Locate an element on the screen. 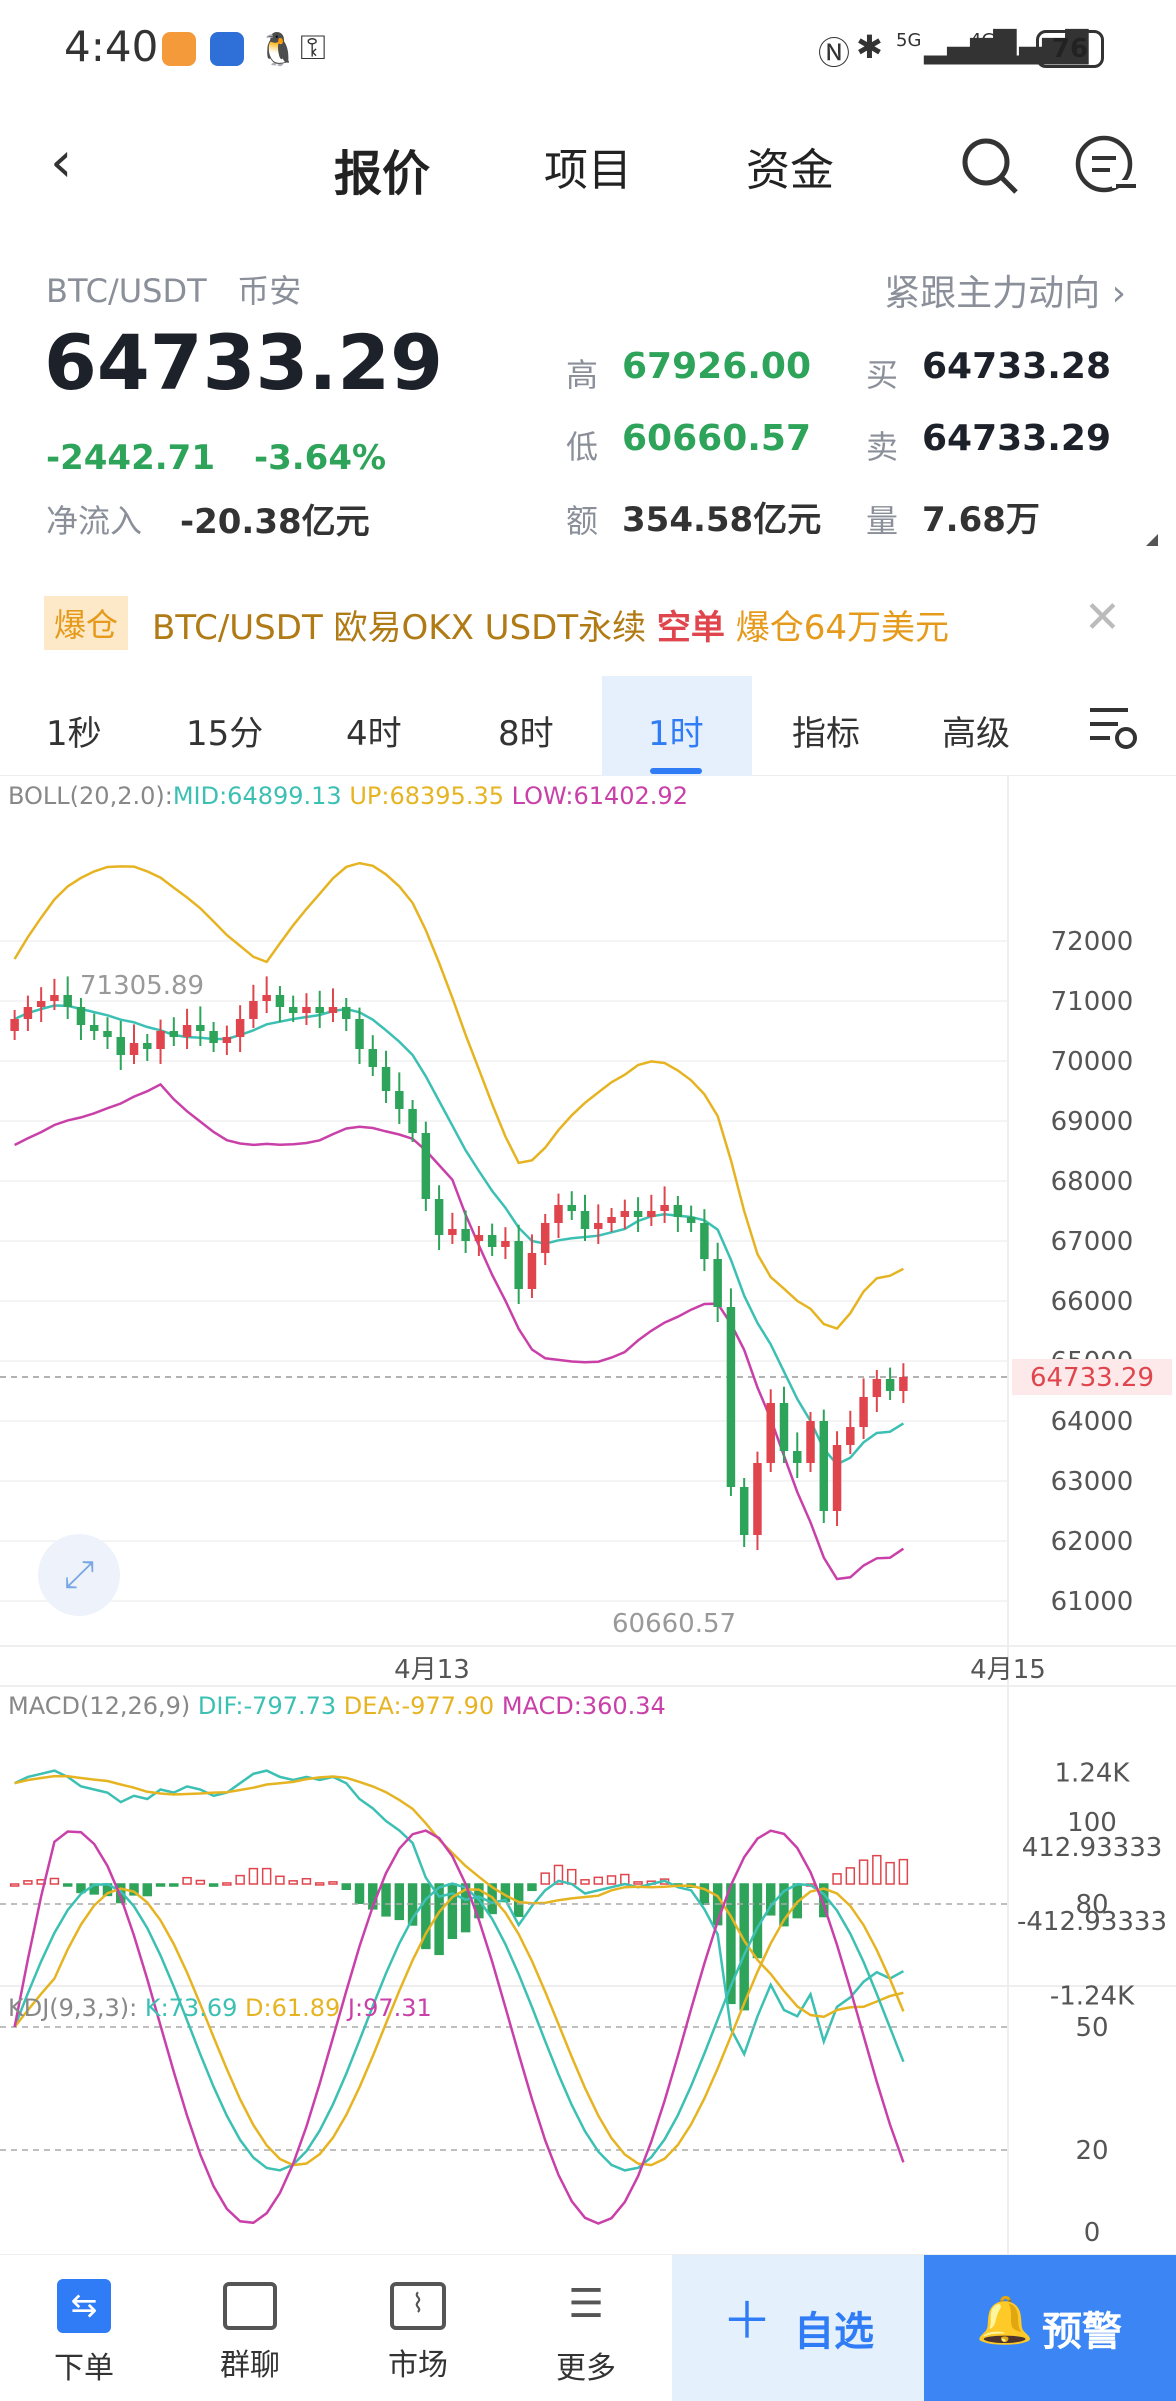 The height and width of the screenshot is (2401, 1176). stat-label-amount: 额 is located at coordinates (582, 521).